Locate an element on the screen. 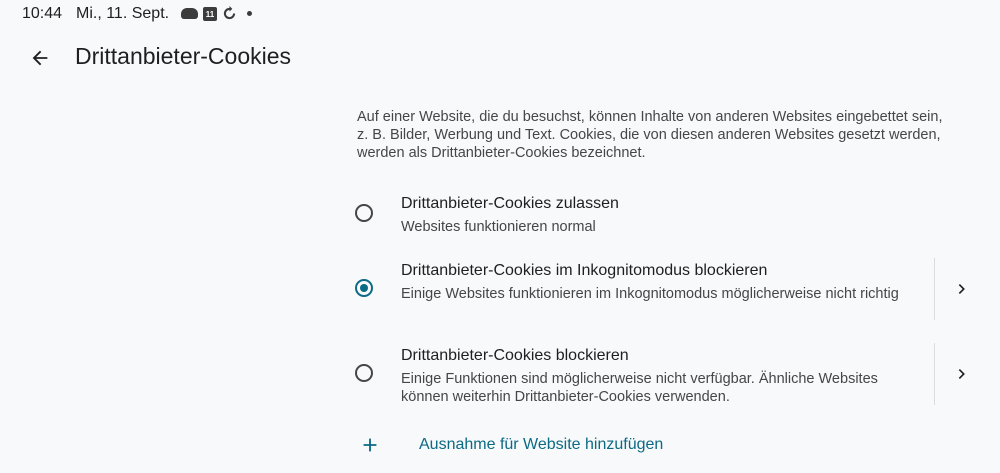 The height and width of the screenshot is (473, 1000). radio-block-incognito is located at coordinates (364, 288).